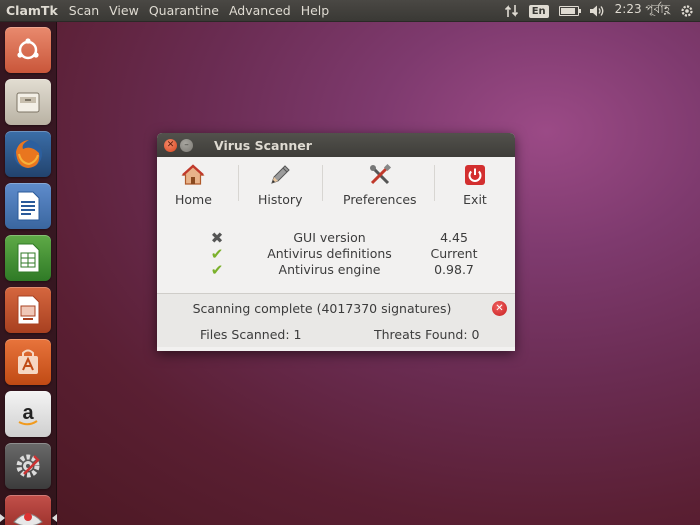 The width and height of the screenshot is (700, 525). I want to click on tools-icon, so click(380, 174).